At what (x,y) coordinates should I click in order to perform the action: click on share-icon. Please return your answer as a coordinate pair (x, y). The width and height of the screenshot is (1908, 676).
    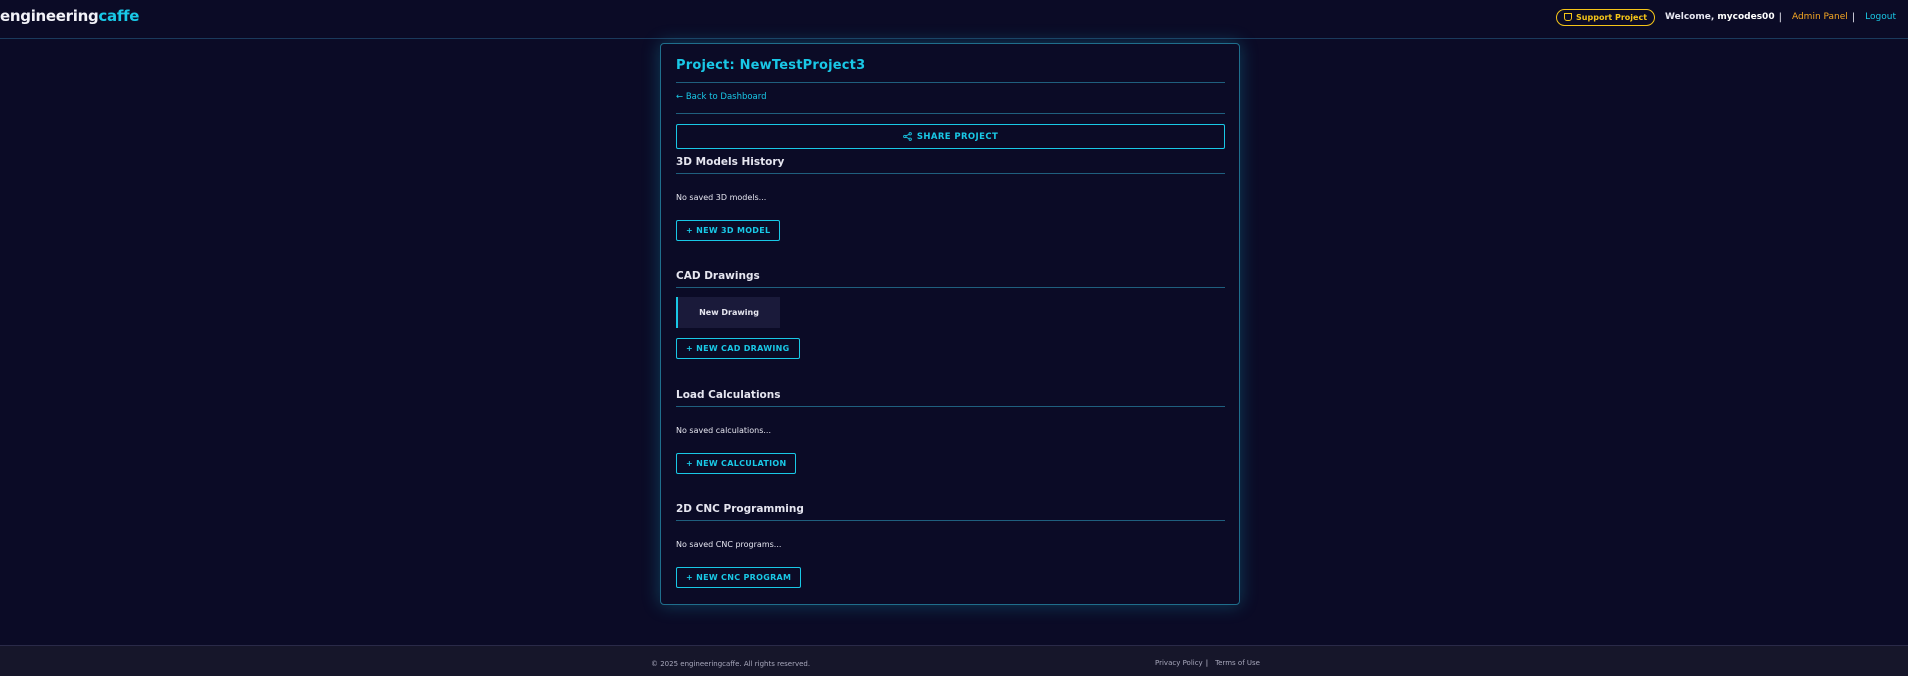
    Looking at the image, I should click on (907, 136).